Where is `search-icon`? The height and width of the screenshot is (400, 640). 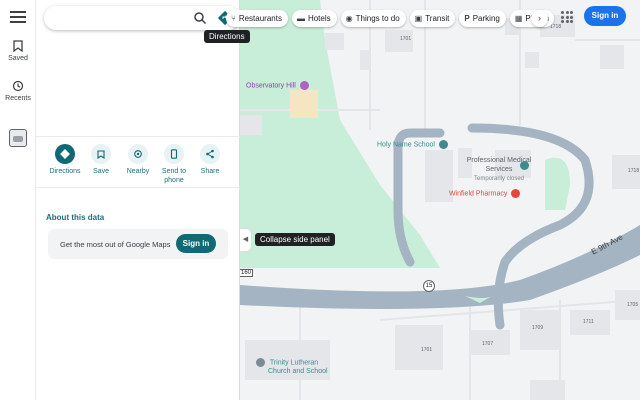 search-icon is located at coordinates (200, 18).